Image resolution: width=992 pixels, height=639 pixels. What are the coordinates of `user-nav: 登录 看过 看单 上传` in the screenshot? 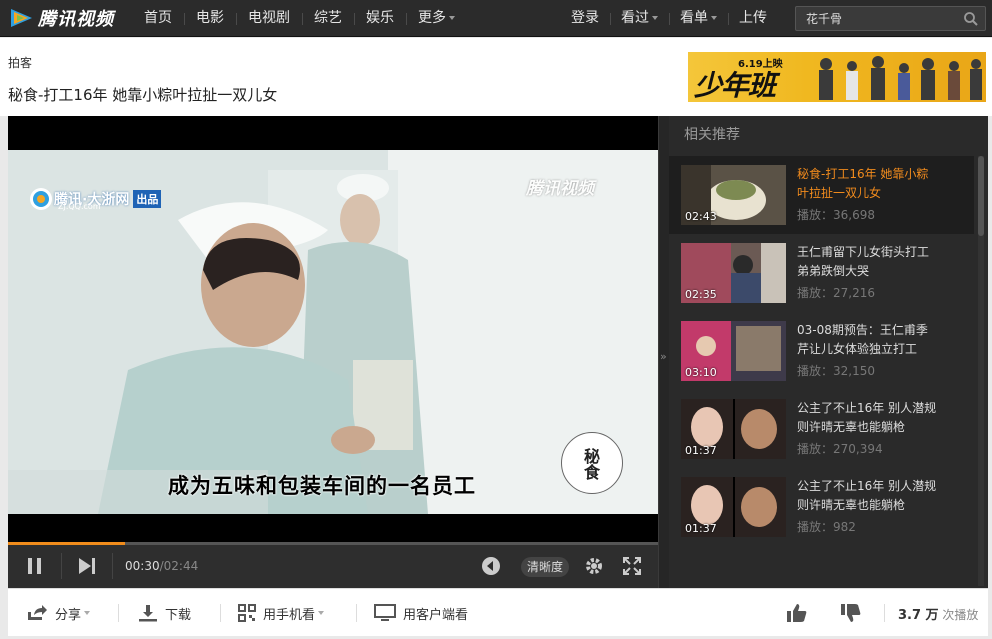 It's located at (669, 18).